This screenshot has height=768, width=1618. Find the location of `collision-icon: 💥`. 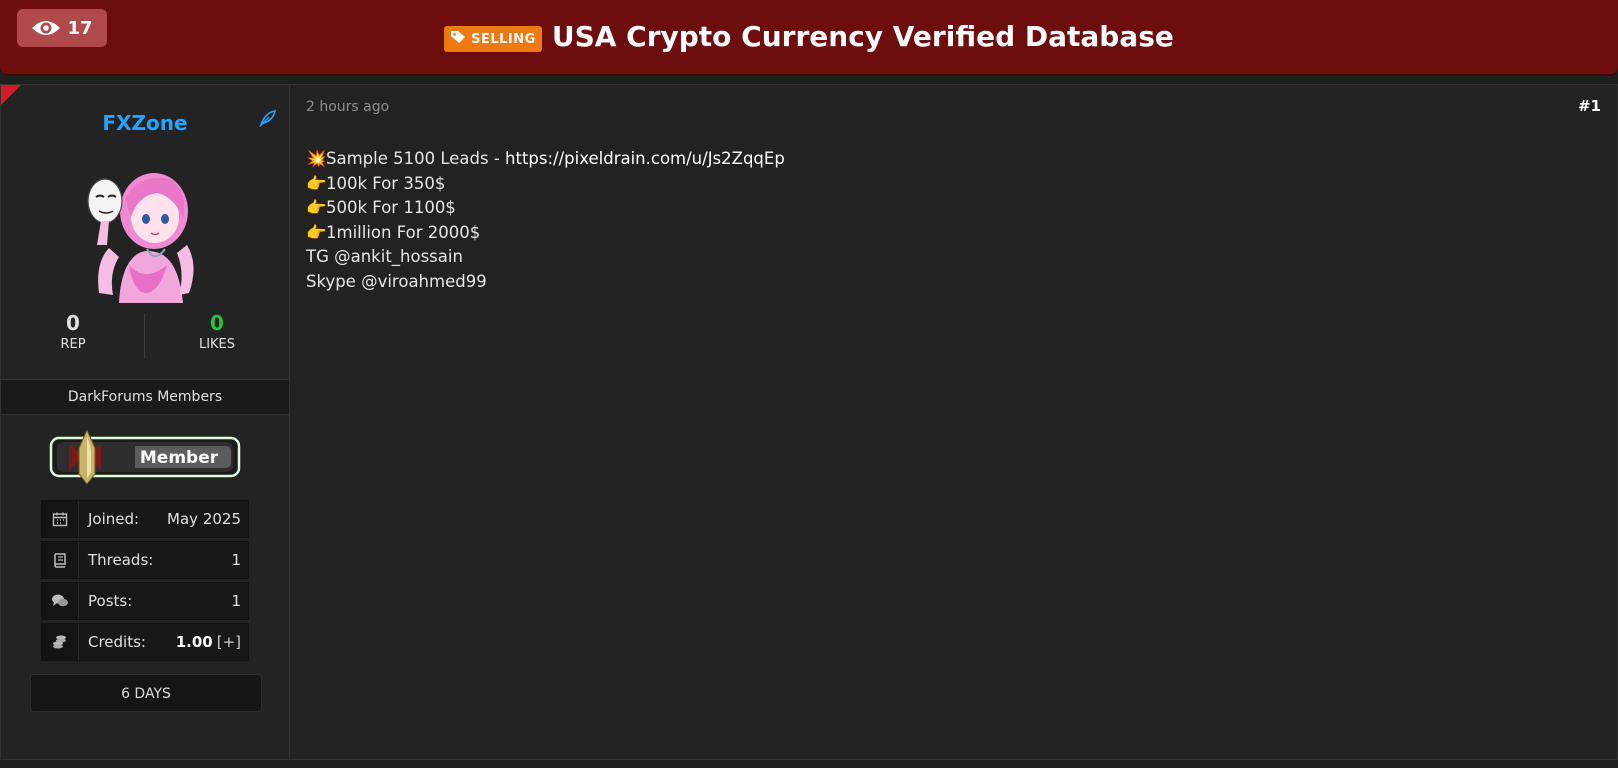

collision-icon: 💥 is located at coordinates (316, 158).